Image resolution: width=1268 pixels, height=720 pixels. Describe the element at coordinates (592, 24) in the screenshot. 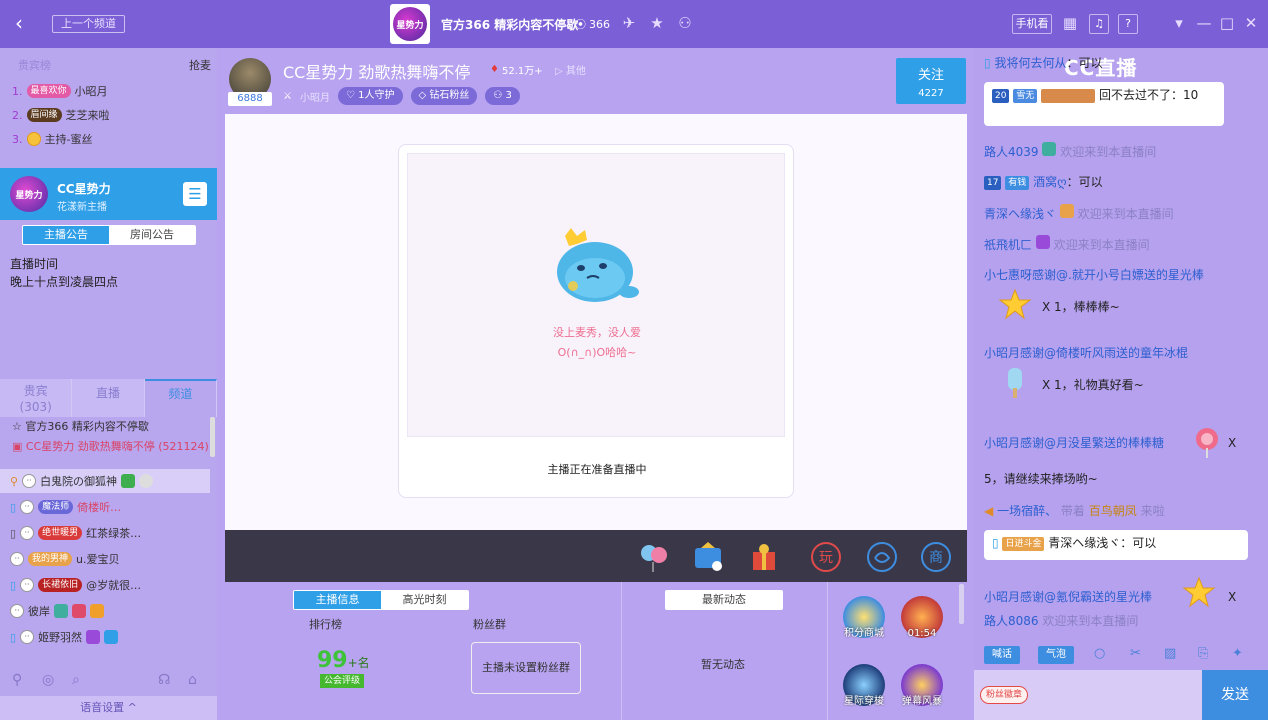

I see `online-count: ⦿ 366` at that location.